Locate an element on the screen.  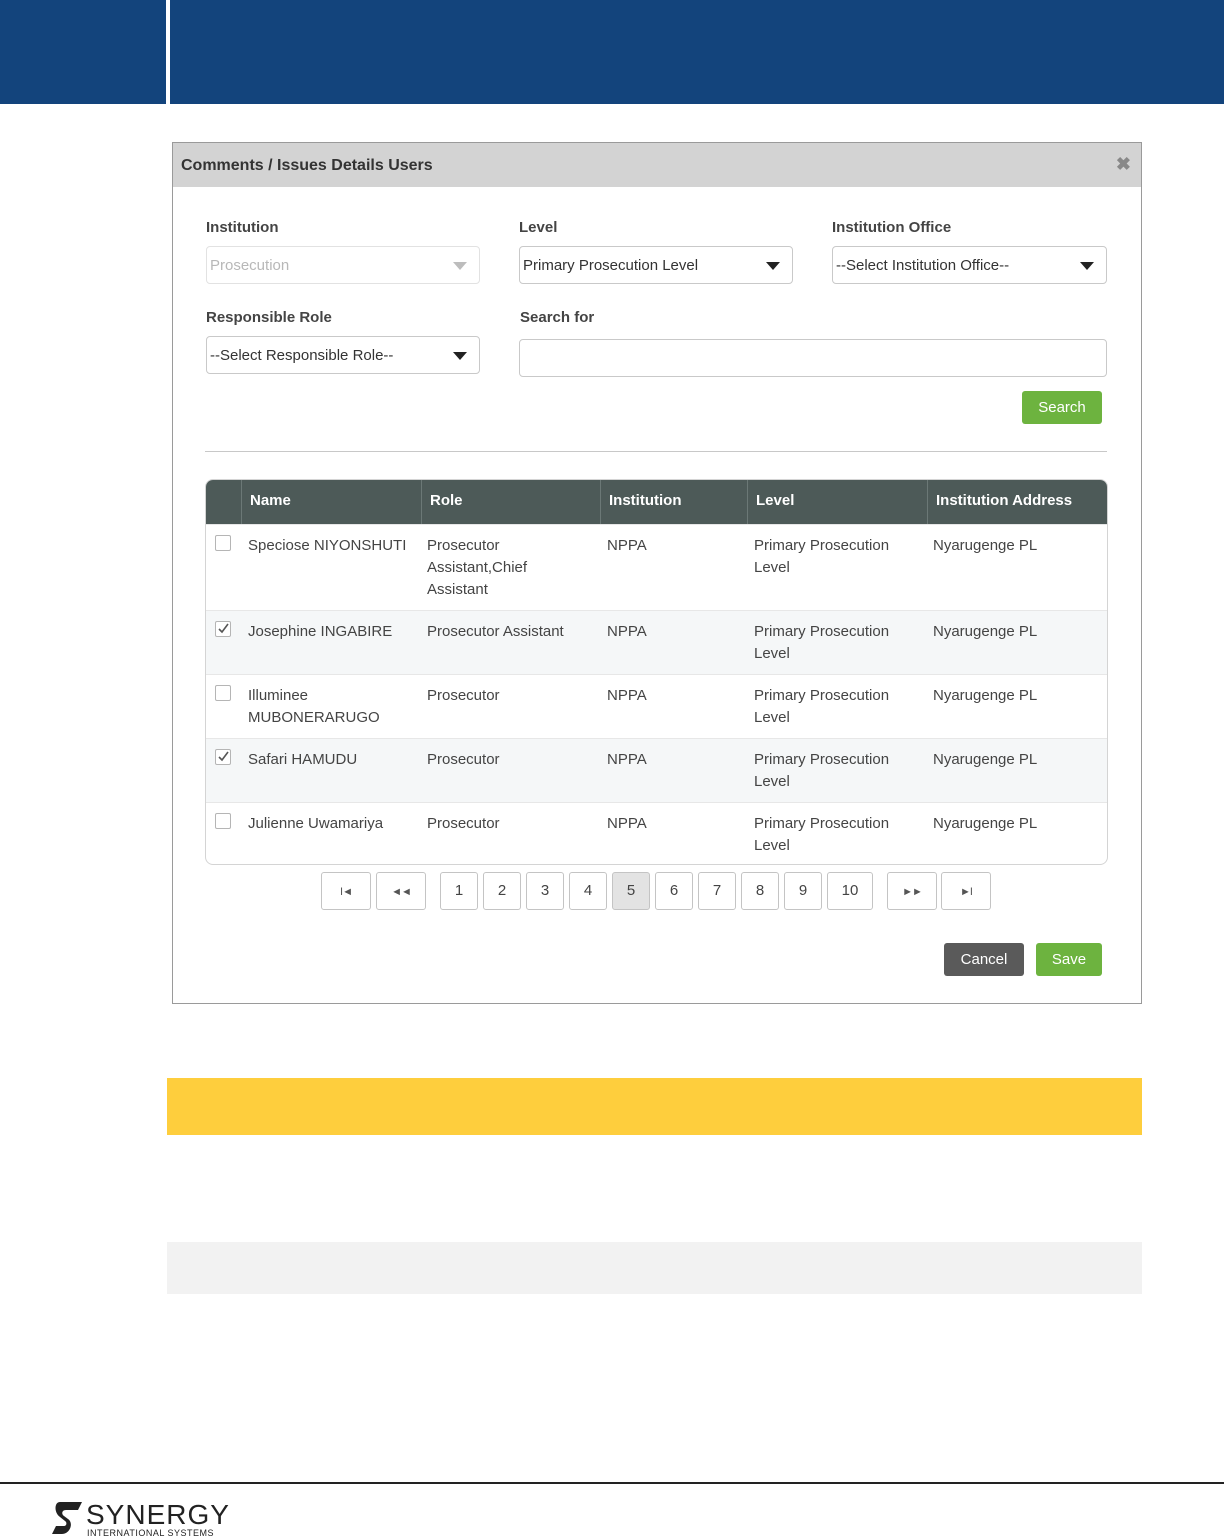
cancel-button: Cancel is located at coordinates (984, 959).